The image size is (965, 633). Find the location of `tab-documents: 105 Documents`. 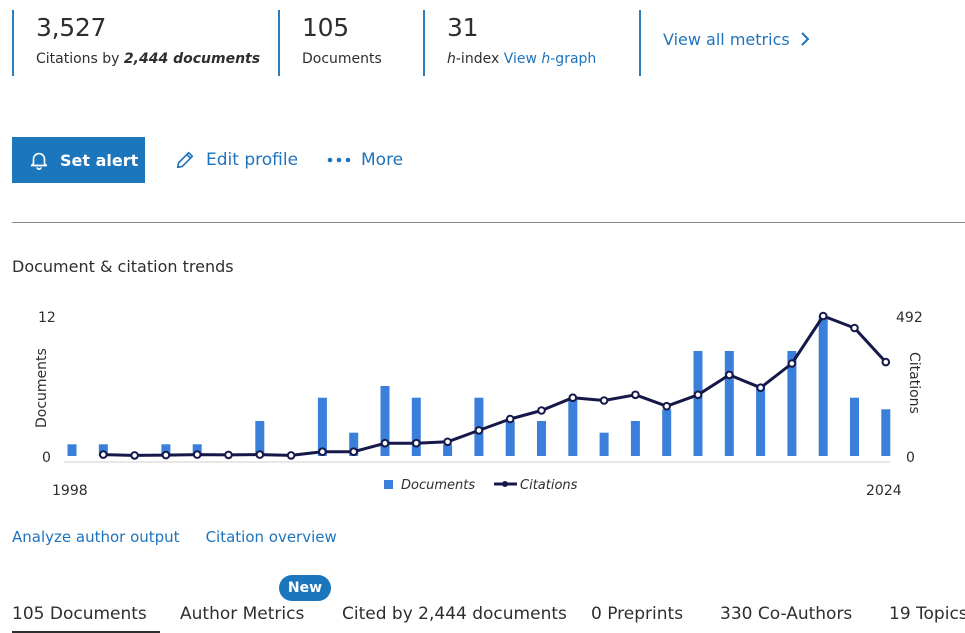

tab-documents: 105 Documents is located at coordinates (86, 618).